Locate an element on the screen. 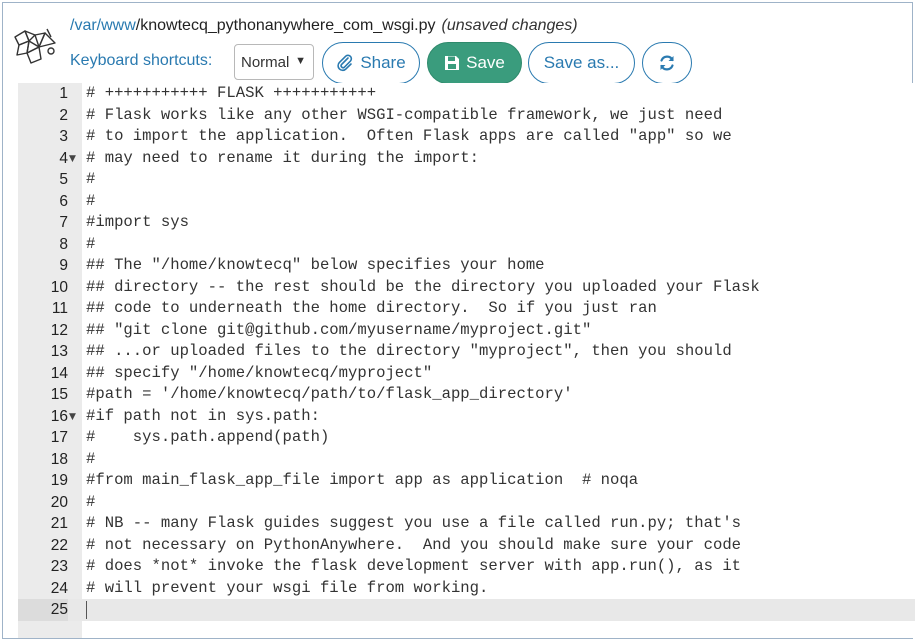  path-segment-var: /var/ is located at coordinates (85, 25).